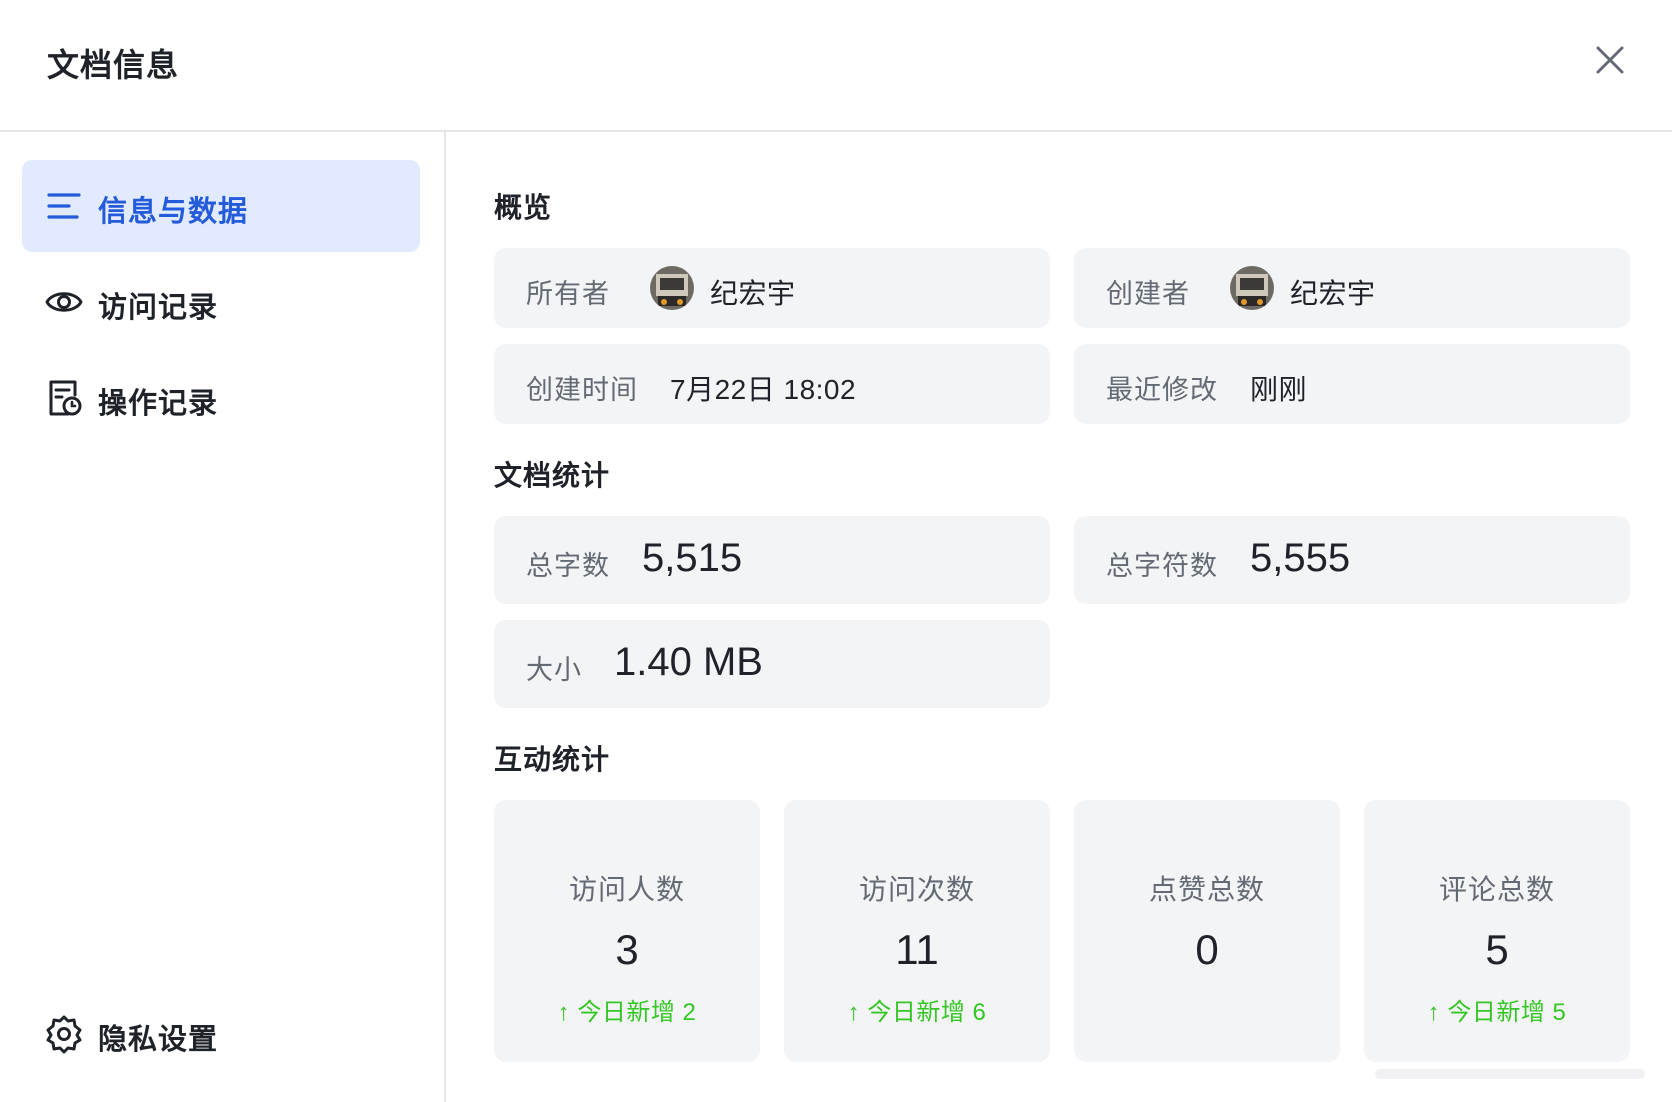  Describe the element at coordinates (1497, 1012) in the screenshot. I see `stat-delta: ↑ 今日新增 5` at that location.